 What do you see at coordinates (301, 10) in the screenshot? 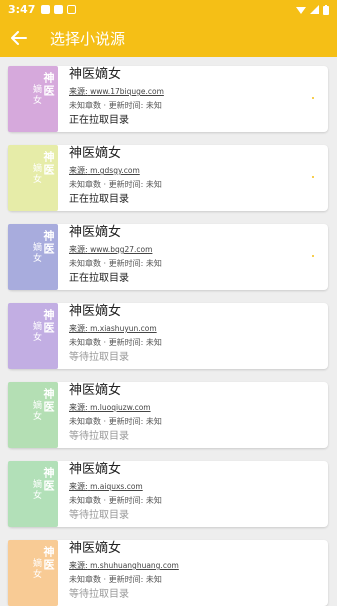
I see `wifi-icon` at bounding box center [301, 10].